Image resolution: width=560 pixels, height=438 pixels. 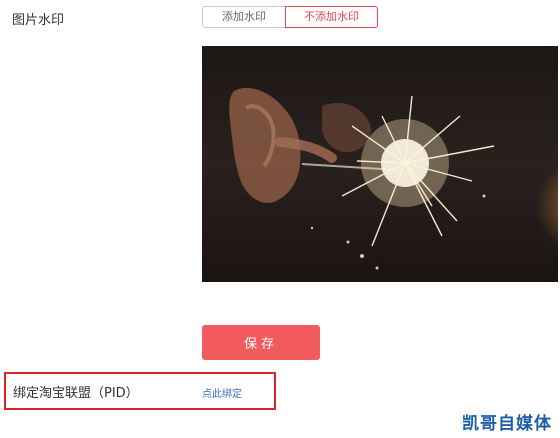 What do you see at coordinates (76, 393) in the screenshot?
I see `pid-label: 绑定淘宝联盟（PID）` at bounding box center [76, 393].